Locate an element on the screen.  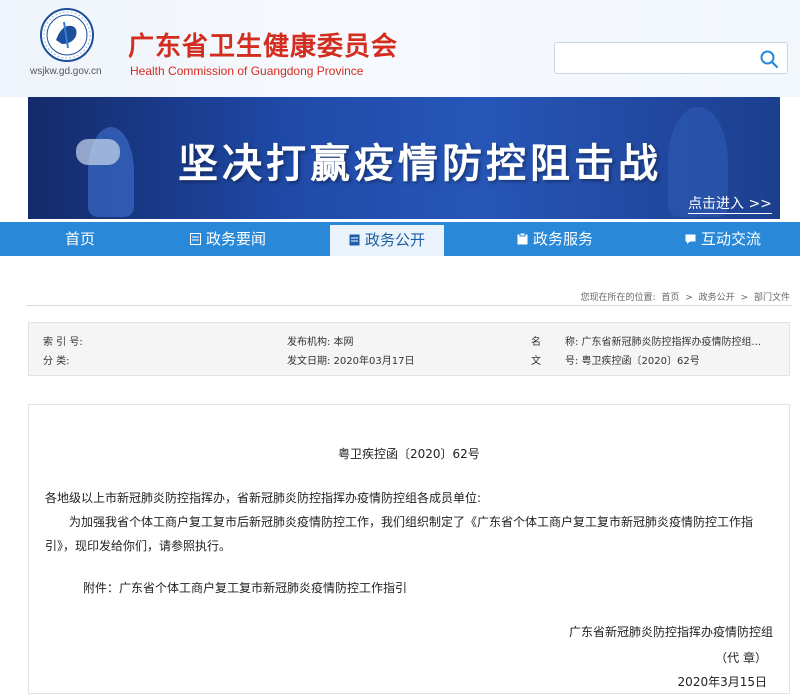
document-paragraph-line2: 引》，现印发给你们，请参照执行。 is located at coordinates (138, 546).